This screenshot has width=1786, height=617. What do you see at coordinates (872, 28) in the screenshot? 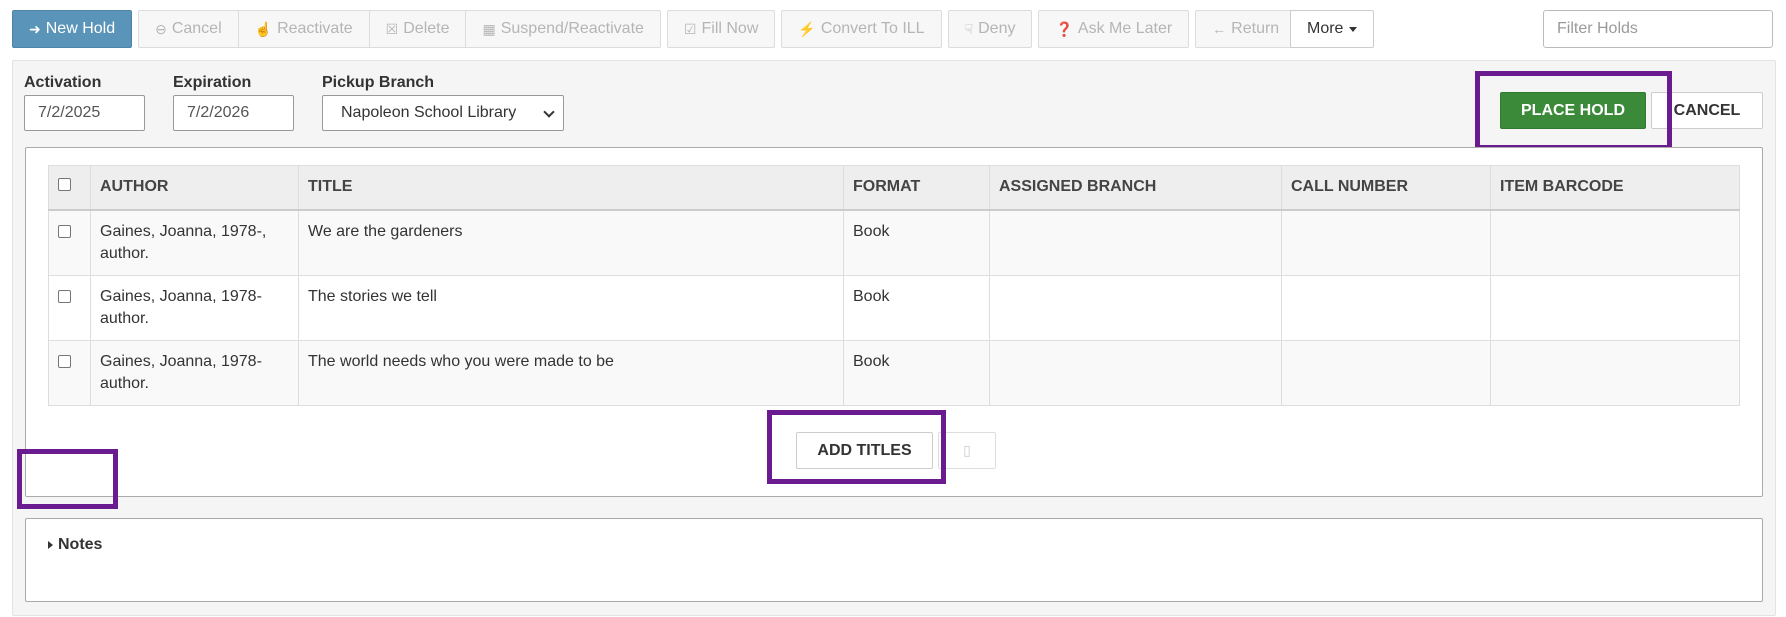
I see `convert-to-ill-label: Convert To ILL` at bounding box center [872, 28].